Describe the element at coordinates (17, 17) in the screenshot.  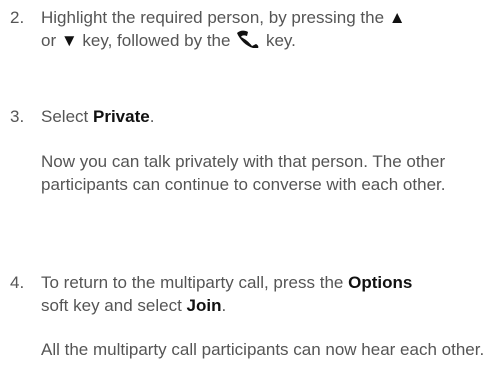
I see `step-number: 2.` at that location.